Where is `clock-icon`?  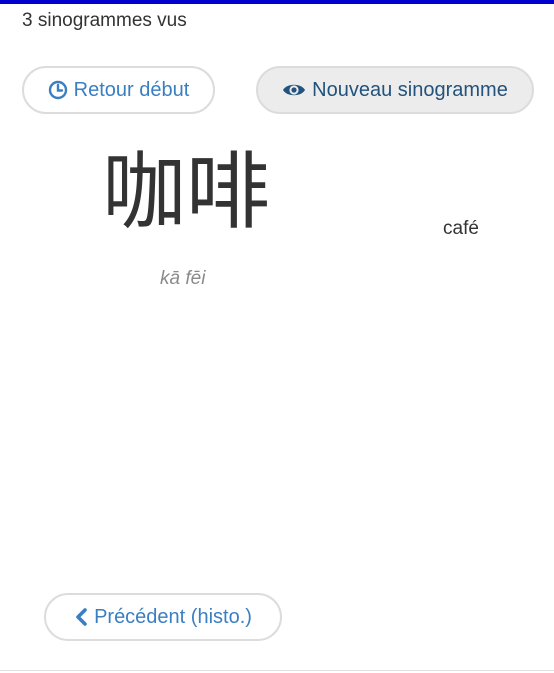 clock-icon is located at coordinates (58, 90).